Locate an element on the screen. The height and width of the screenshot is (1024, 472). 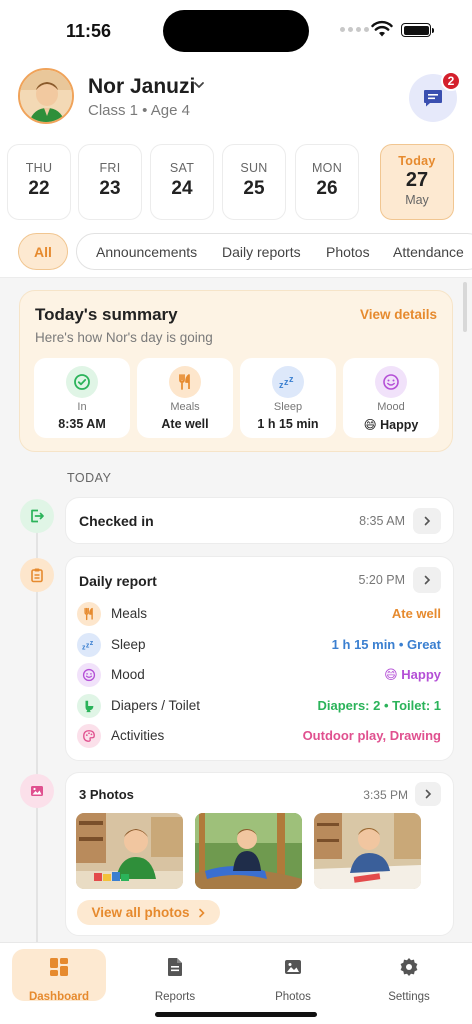
stat-label: Sleep is located at coordinates (288, 407).